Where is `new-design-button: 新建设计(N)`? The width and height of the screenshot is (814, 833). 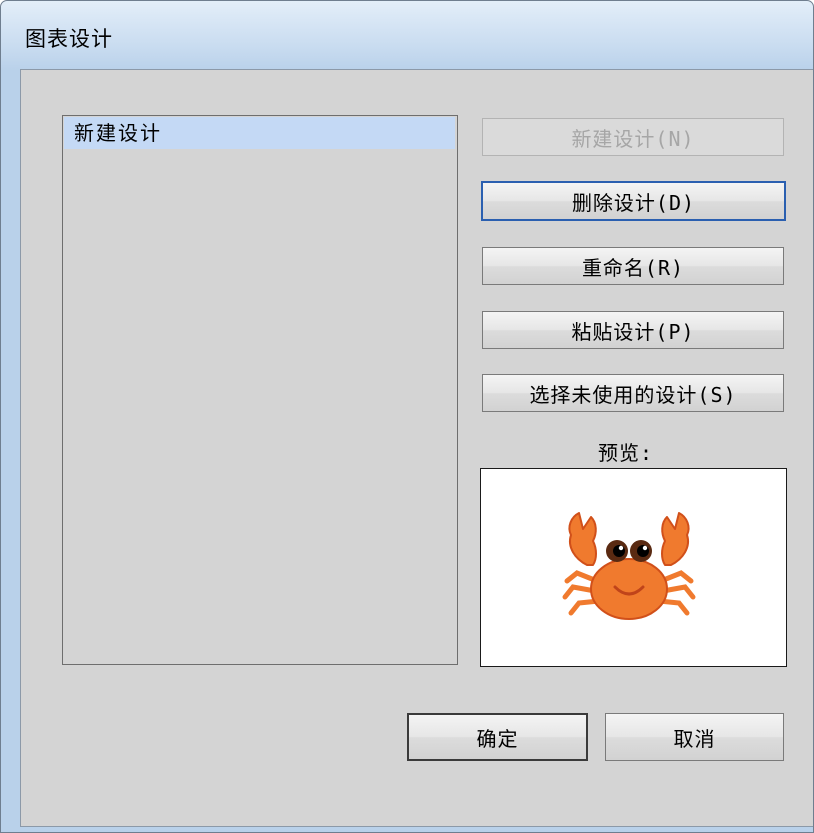 new-design-button: 新建设计(N) is located at coordinates (633, 137).